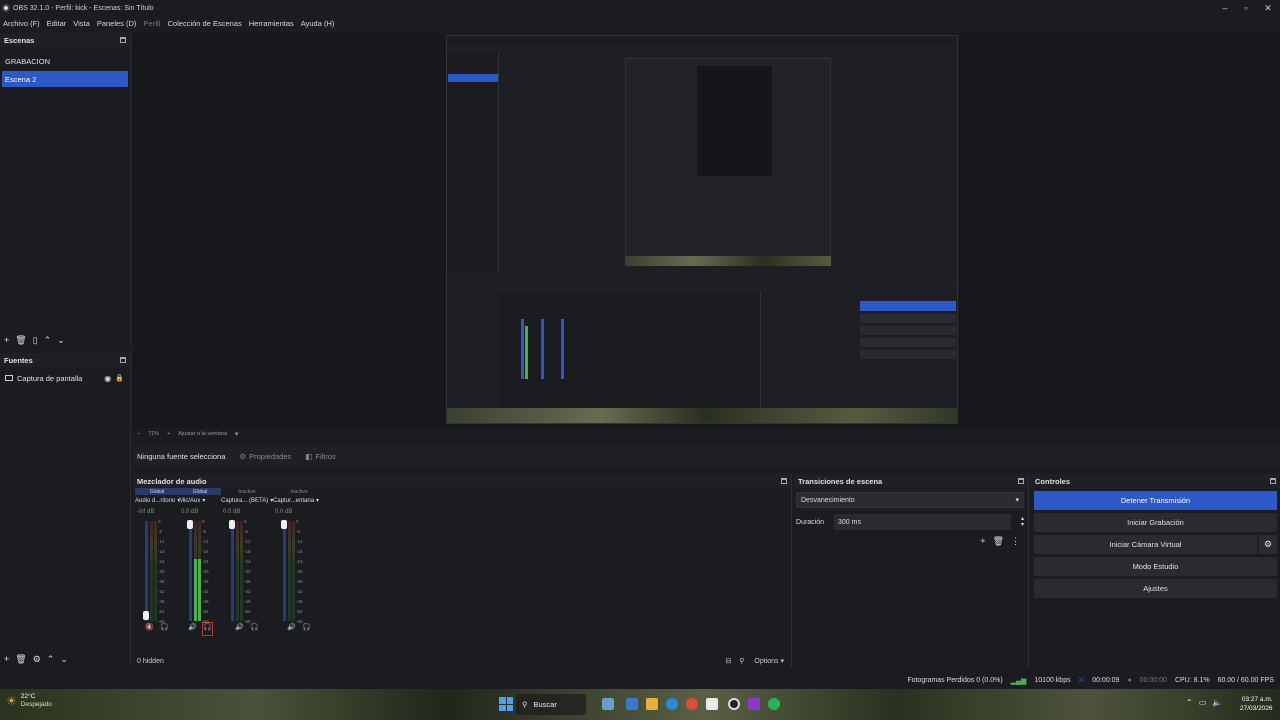 This screenshot has width=1280, height=720. What do you see at coordinates (728, 661) in the screenshot?
I see `collapse-icon: ⊟` at bounding box center [728, 661].